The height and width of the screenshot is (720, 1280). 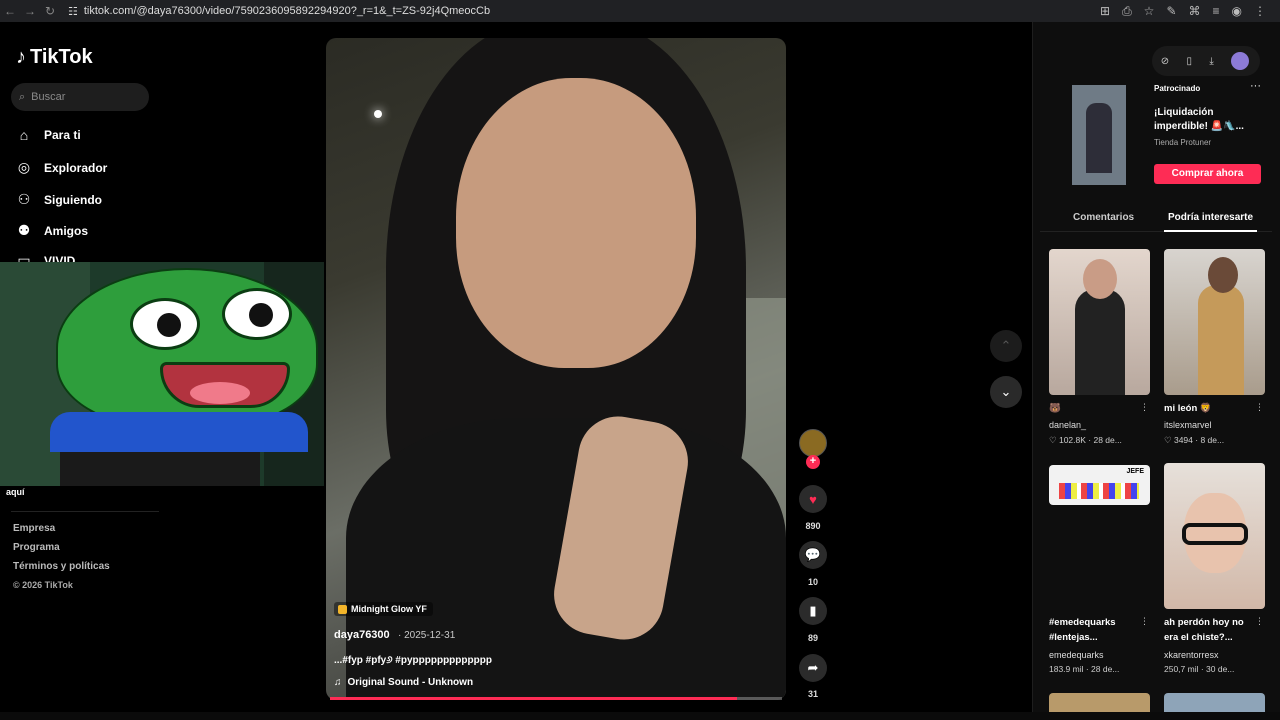 What do you see at coordinates (556, 698) in the screenshot?
I see `video-progress-bar` at bounding box center [556, 698].